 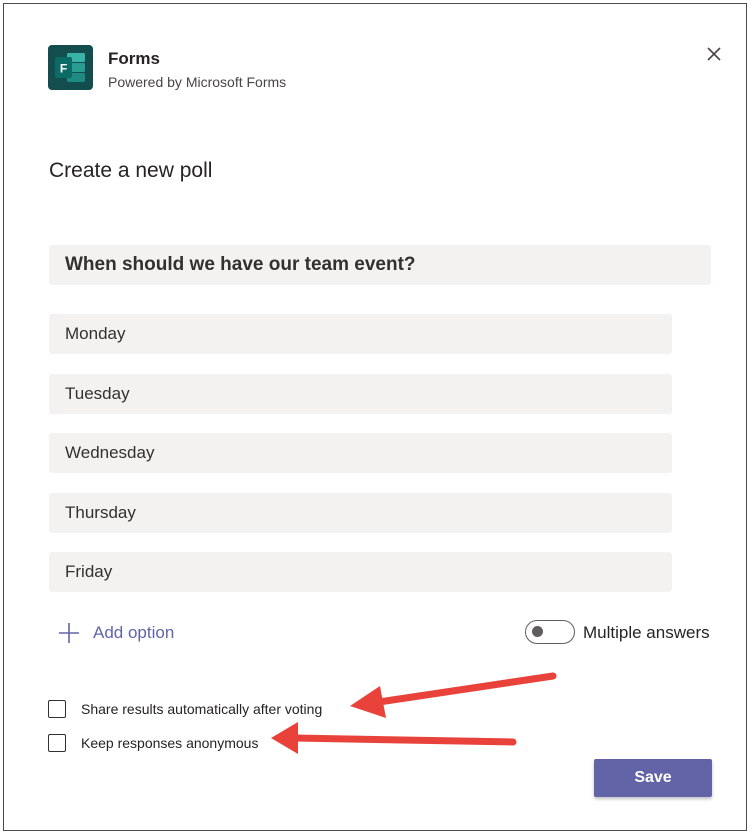 I want to click on anonymous-checkbox, so click(x=57, y=743).